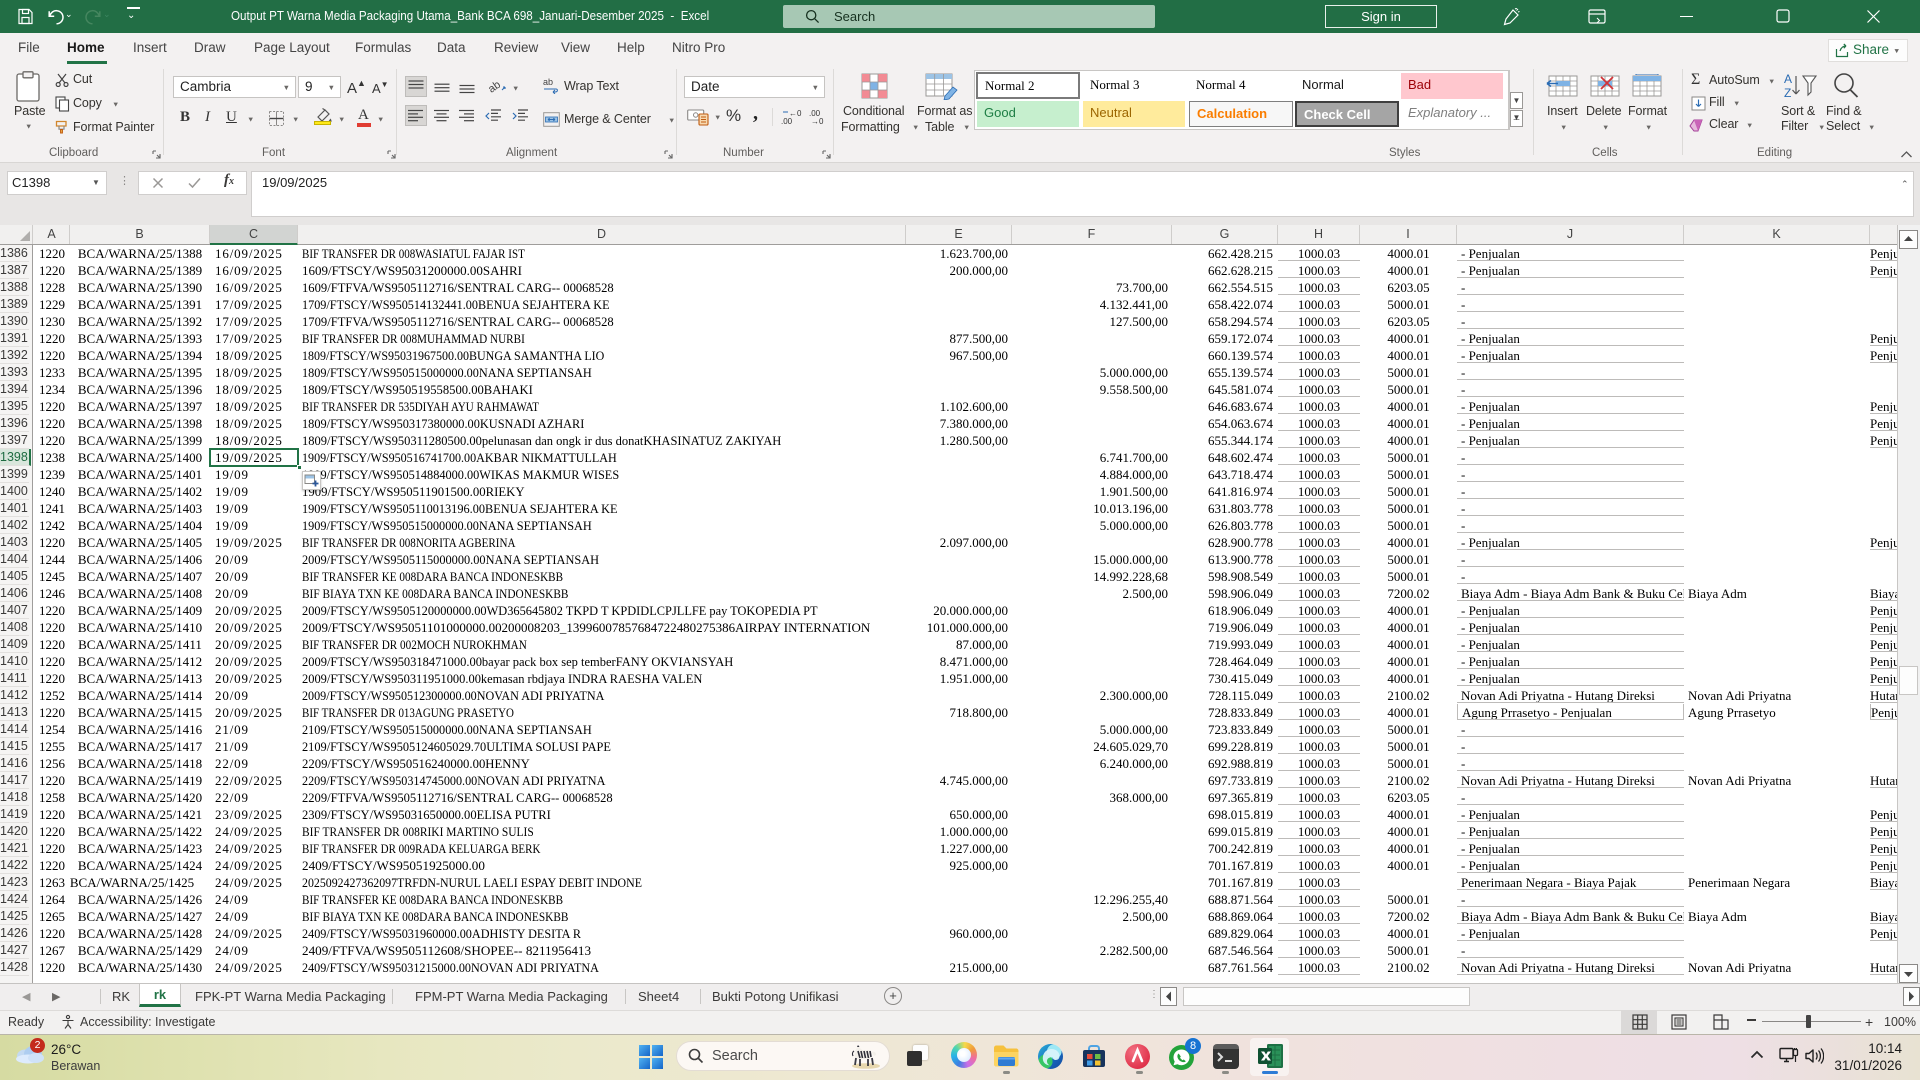 The image size is (1920, 1080). What do you see at coordinates (817, 121) in the screenshot?
I see `svg-text: →0` at bounding box center [817, 121].